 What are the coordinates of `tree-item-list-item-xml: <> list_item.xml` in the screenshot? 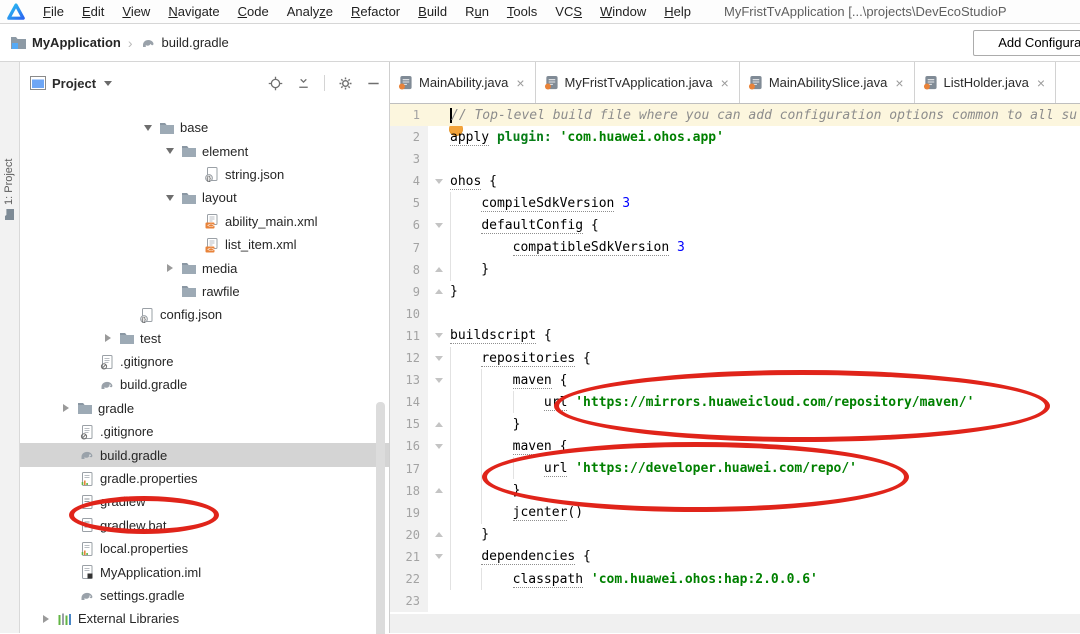 It's located at (204, 244).